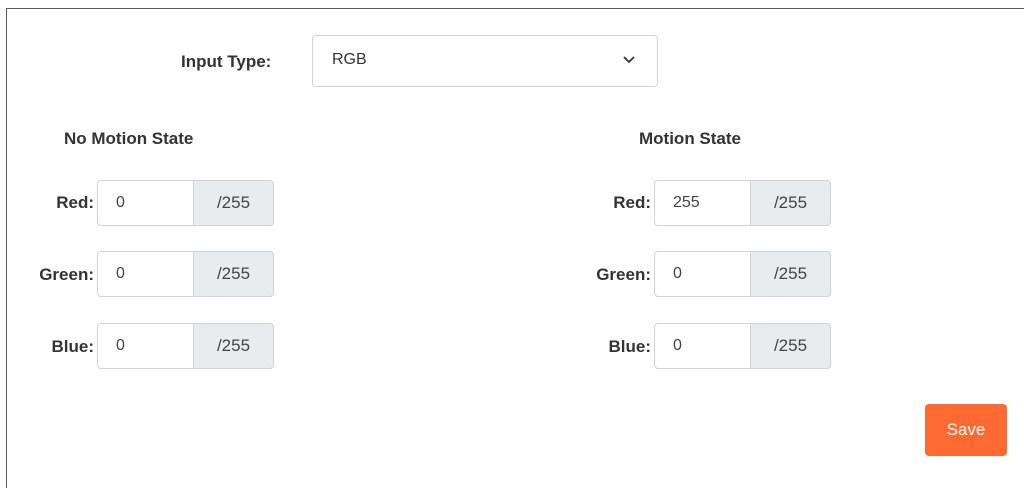 The width and height of the screenshot is (1024, 488). What do you see at coordinates (234, 346) in the screenshot?
I see `no-motion-blue-max: /255` at bounding box center [234, 346].